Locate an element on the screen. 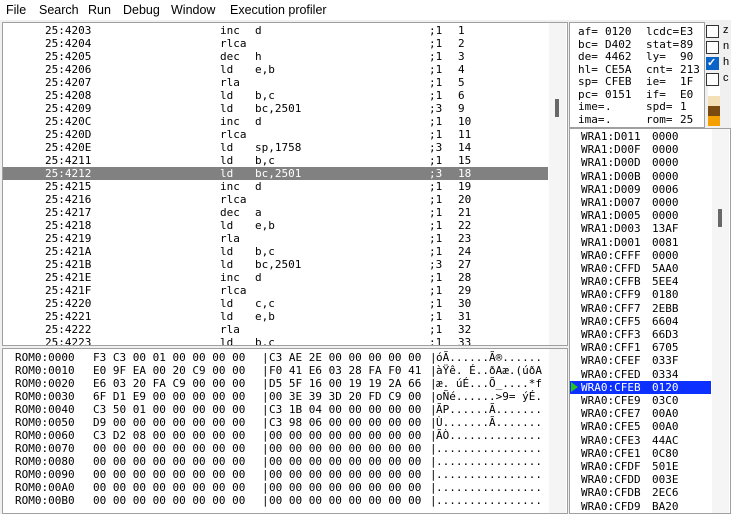  stack-scrollbar is located at coordinates (720, 321).